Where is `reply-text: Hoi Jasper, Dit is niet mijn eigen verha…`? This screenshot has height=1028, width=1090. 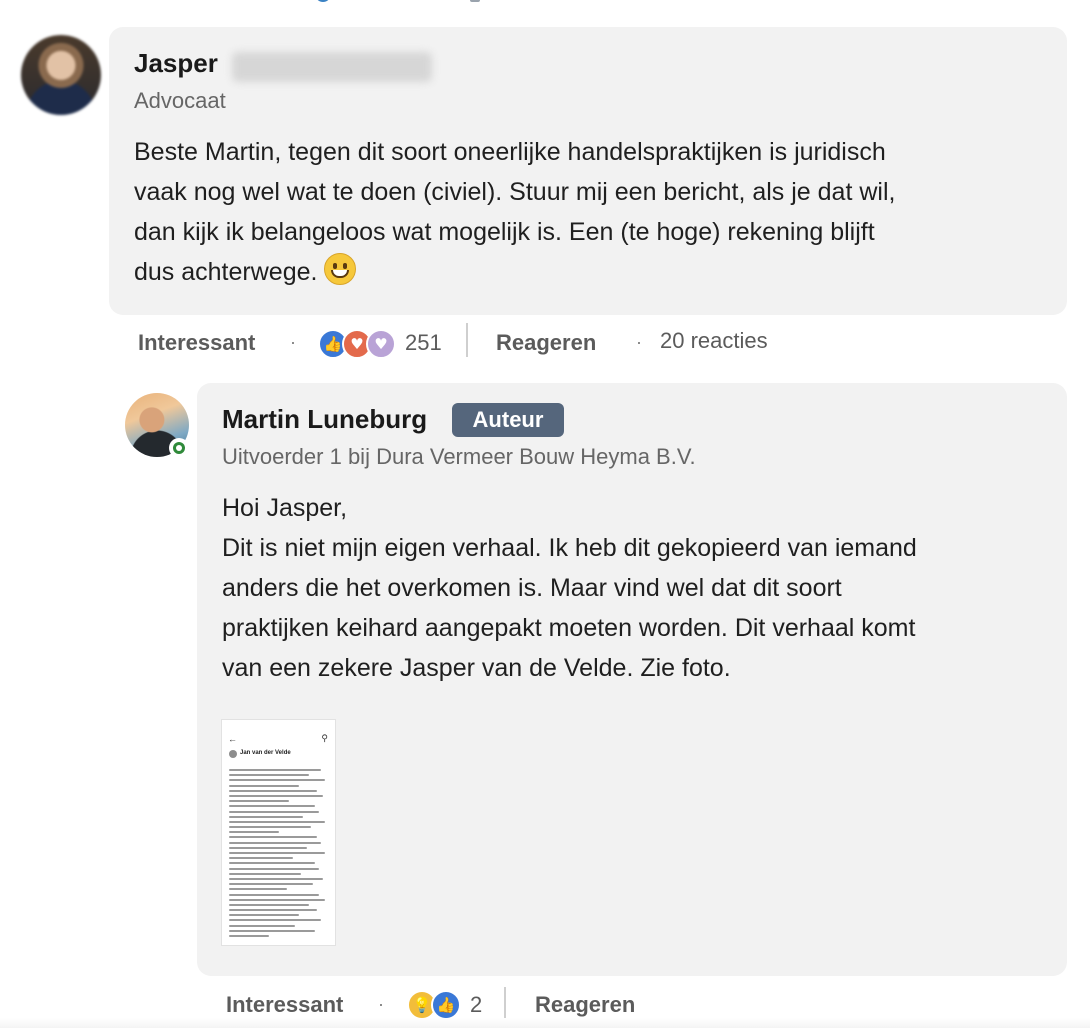 reply-text: Hoi Jasper, Dit is niet mijn eigen verha… is located at coordinates (569, 588).